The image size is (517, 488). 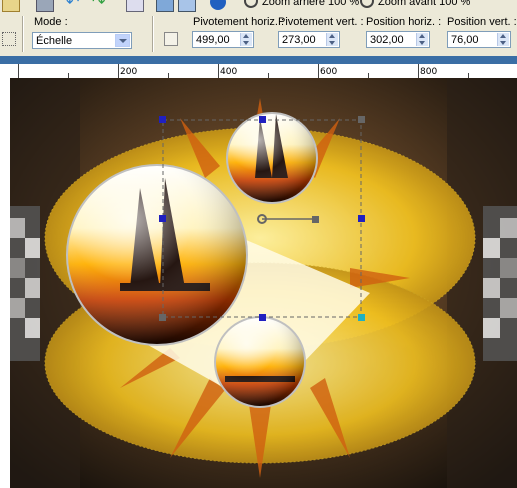 What do you see at coordinates (165, 6) in the screenshot?
I see `layer-icon` at bounding box center [165, 6].